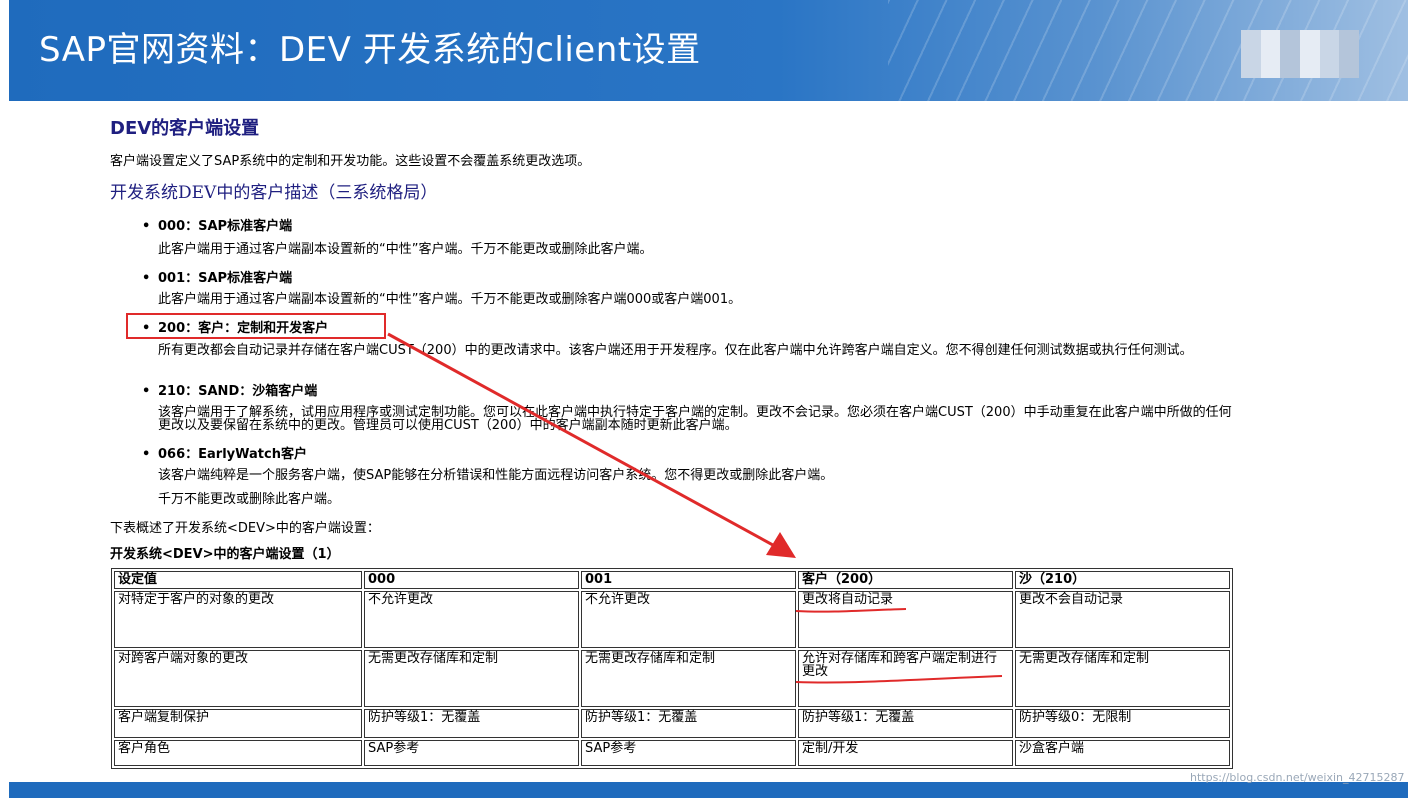 The height and width of the screenshot is (798, 1417). Describe the element at coordinates (185, 128) in the screenshot. I see `page-heading: DEV的客户端设置` at that location.